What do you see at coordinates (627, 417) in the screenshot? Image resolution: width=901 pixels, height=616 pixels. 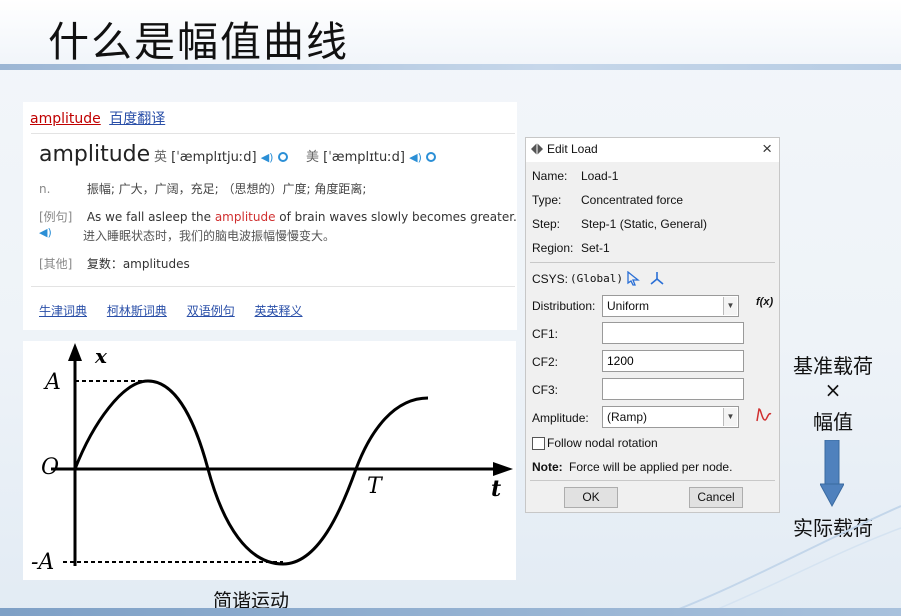 I see `amplitude-value: (Ramp)` at bounding box center [627, 417].